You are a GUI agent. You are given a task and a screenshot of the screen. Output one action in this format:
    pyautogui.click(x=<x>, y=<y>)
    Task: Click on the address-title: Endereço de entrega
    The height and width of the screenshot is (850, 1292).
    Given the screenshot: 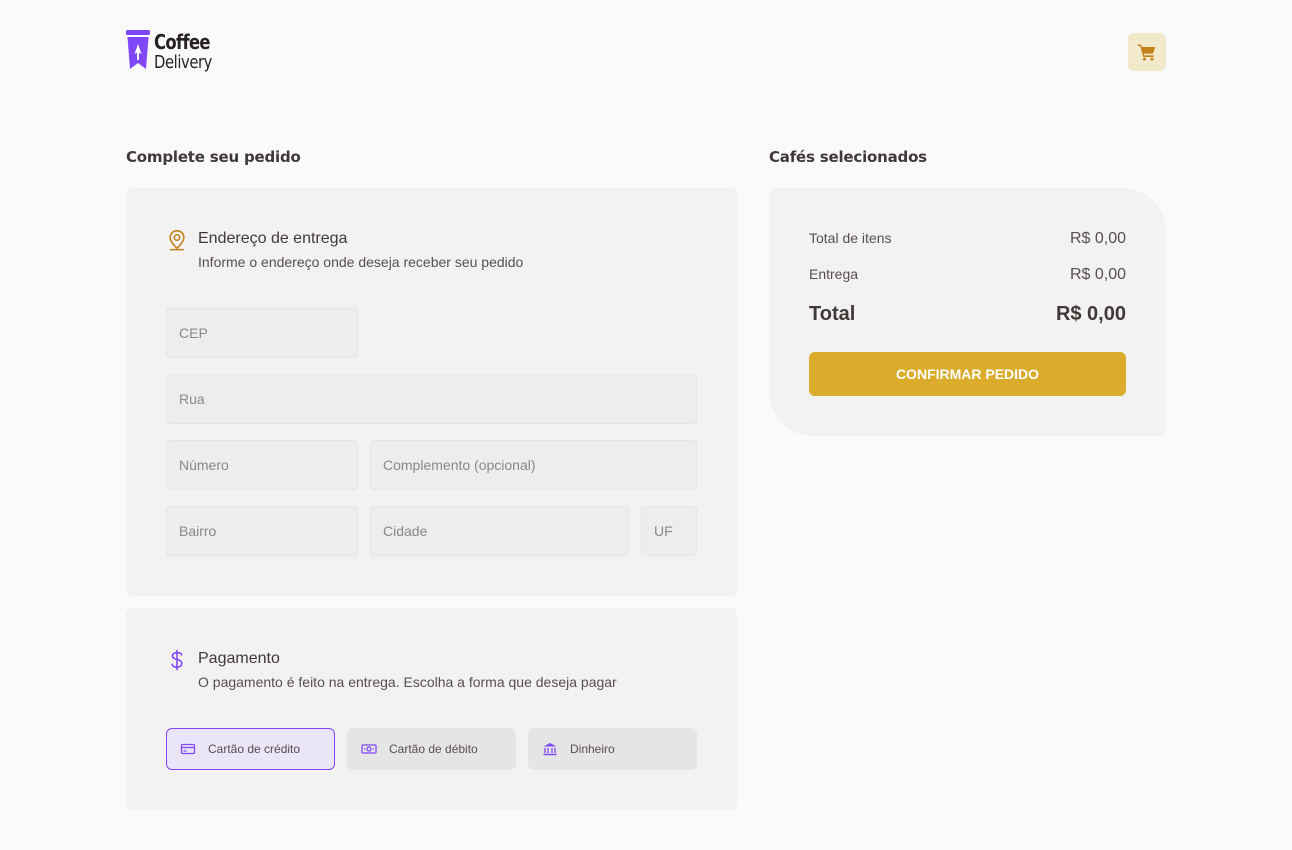 What is the action you would take?
    pyautogui.click(x=273, y=238)
    